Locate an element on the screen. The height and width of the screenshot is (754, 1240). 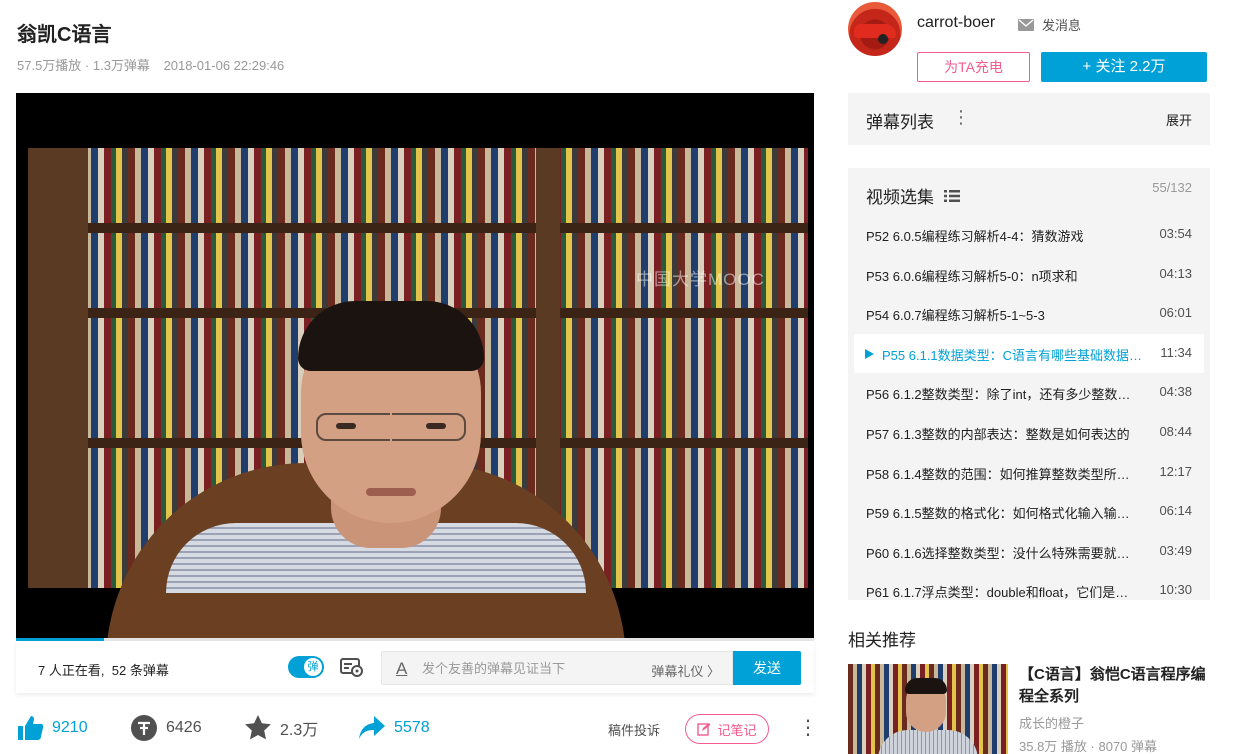
episode-duration: 04:38 is located at coordinates (1175, 392).